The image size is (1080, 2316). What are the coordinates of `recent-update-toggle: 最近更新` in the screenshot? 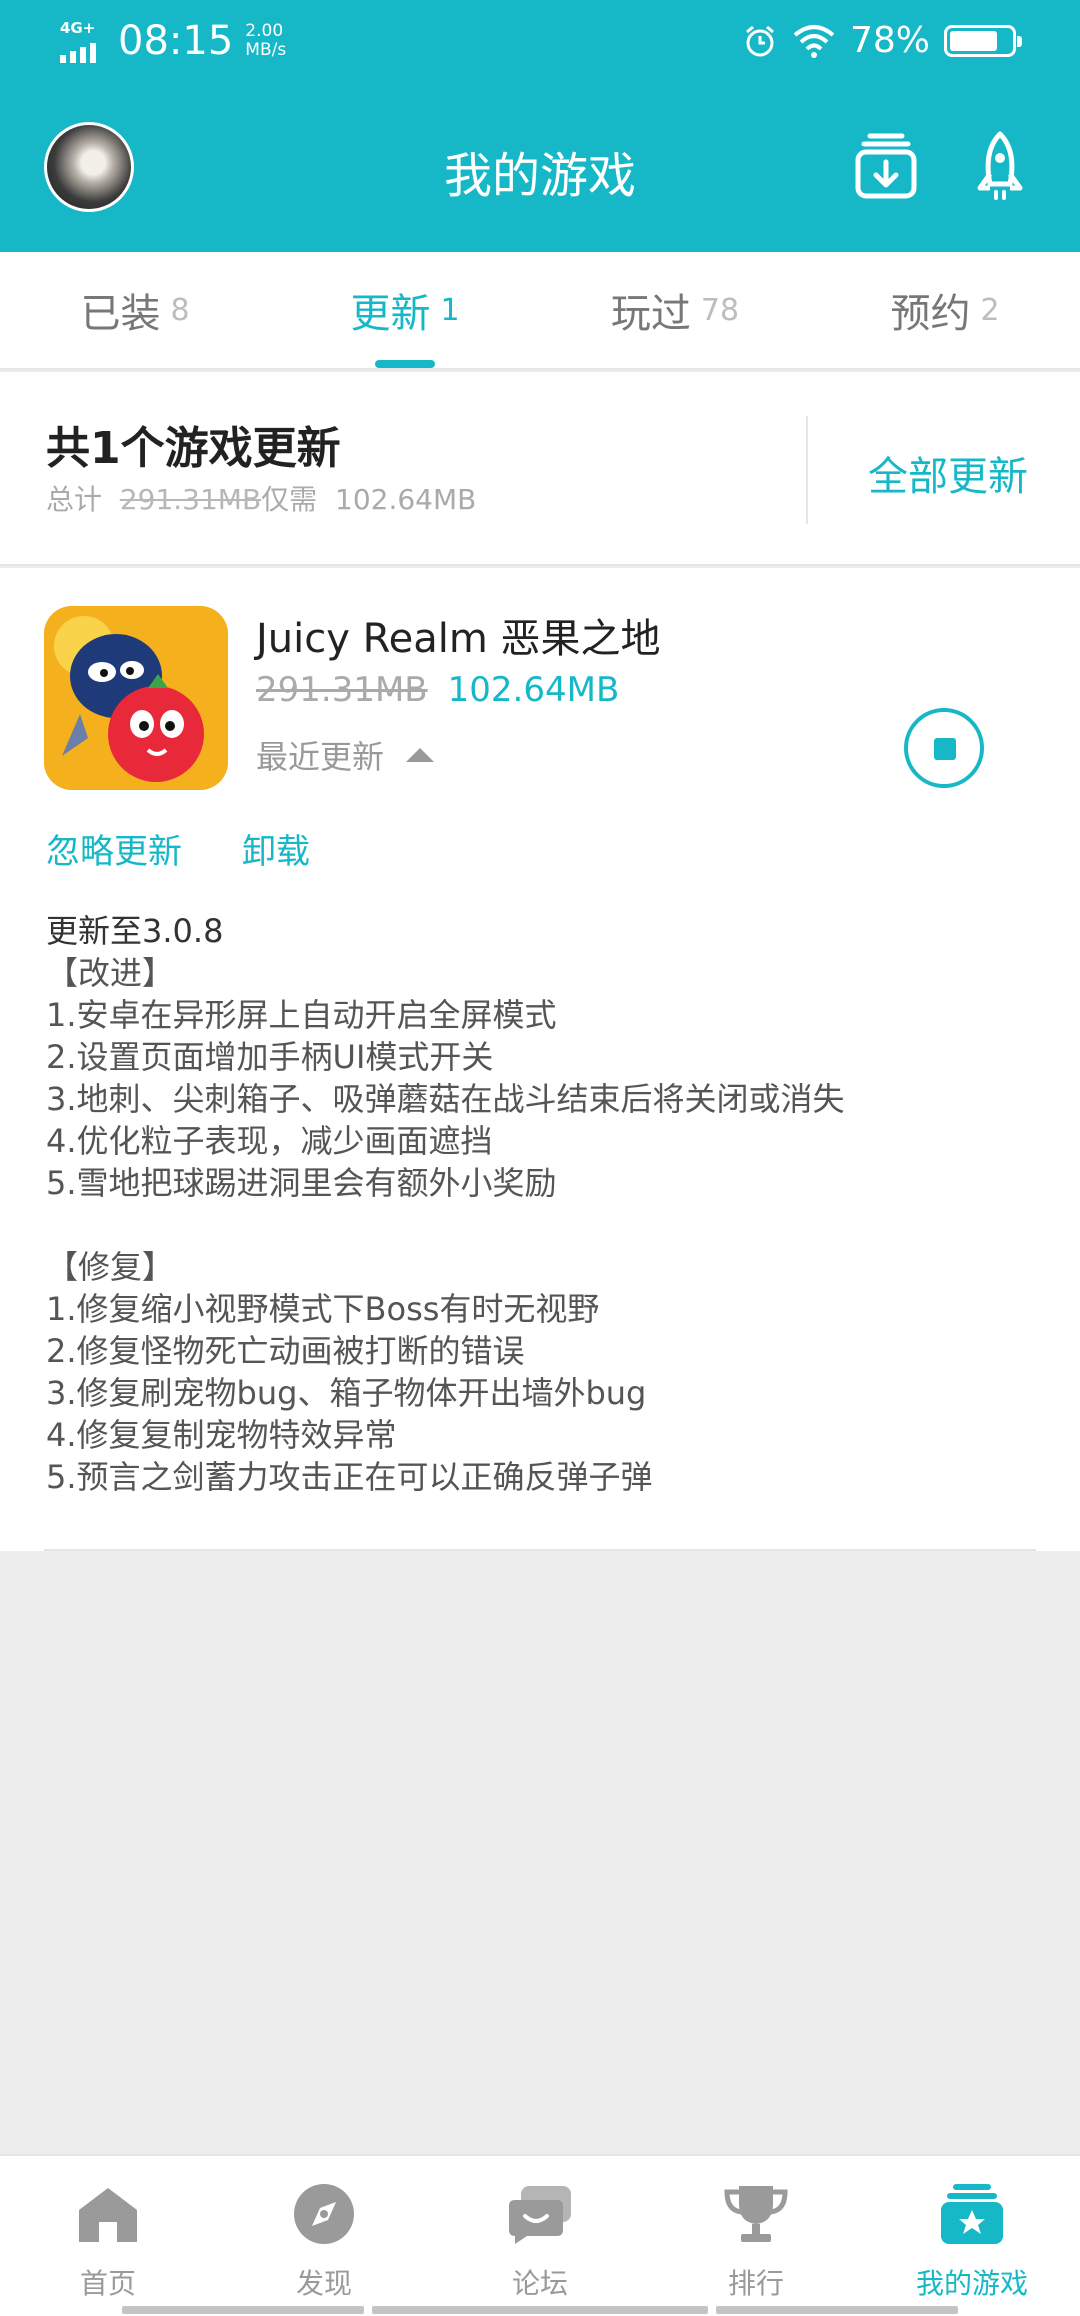 It's located at (345, 755).